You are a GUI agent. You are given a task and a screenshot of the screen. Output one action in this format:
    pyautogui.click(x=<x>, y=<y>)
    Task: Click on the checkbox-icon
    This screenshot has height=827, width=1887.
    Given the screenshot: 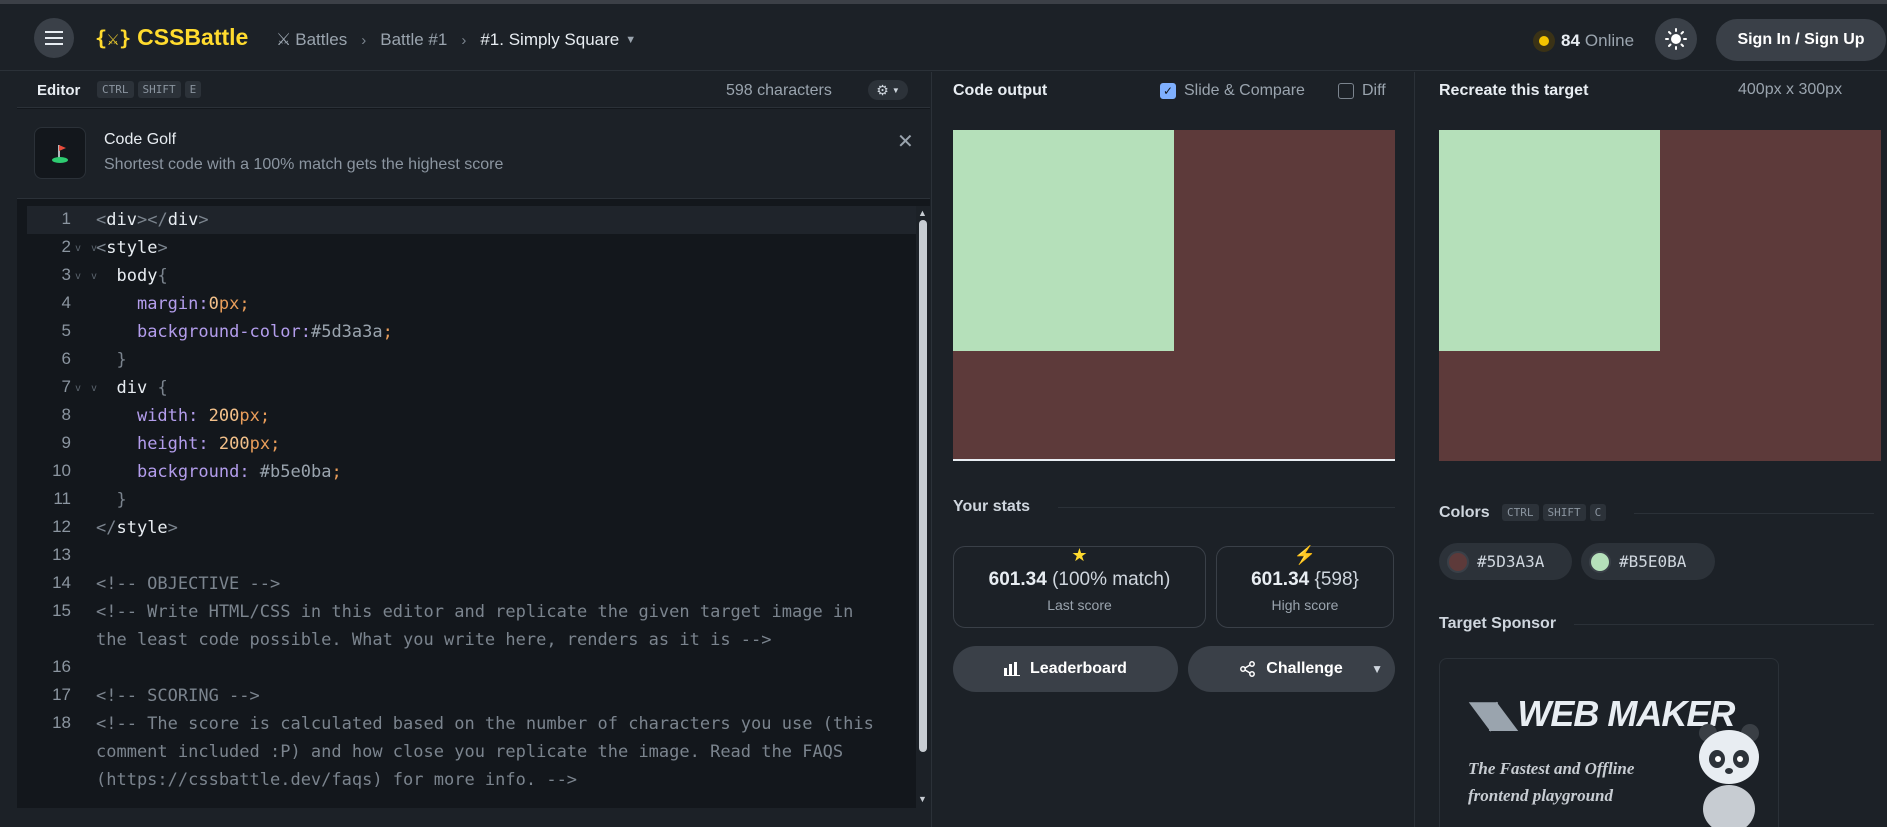 What is the action you would take?
    pyautogui.click(x=1346, y=91)
    